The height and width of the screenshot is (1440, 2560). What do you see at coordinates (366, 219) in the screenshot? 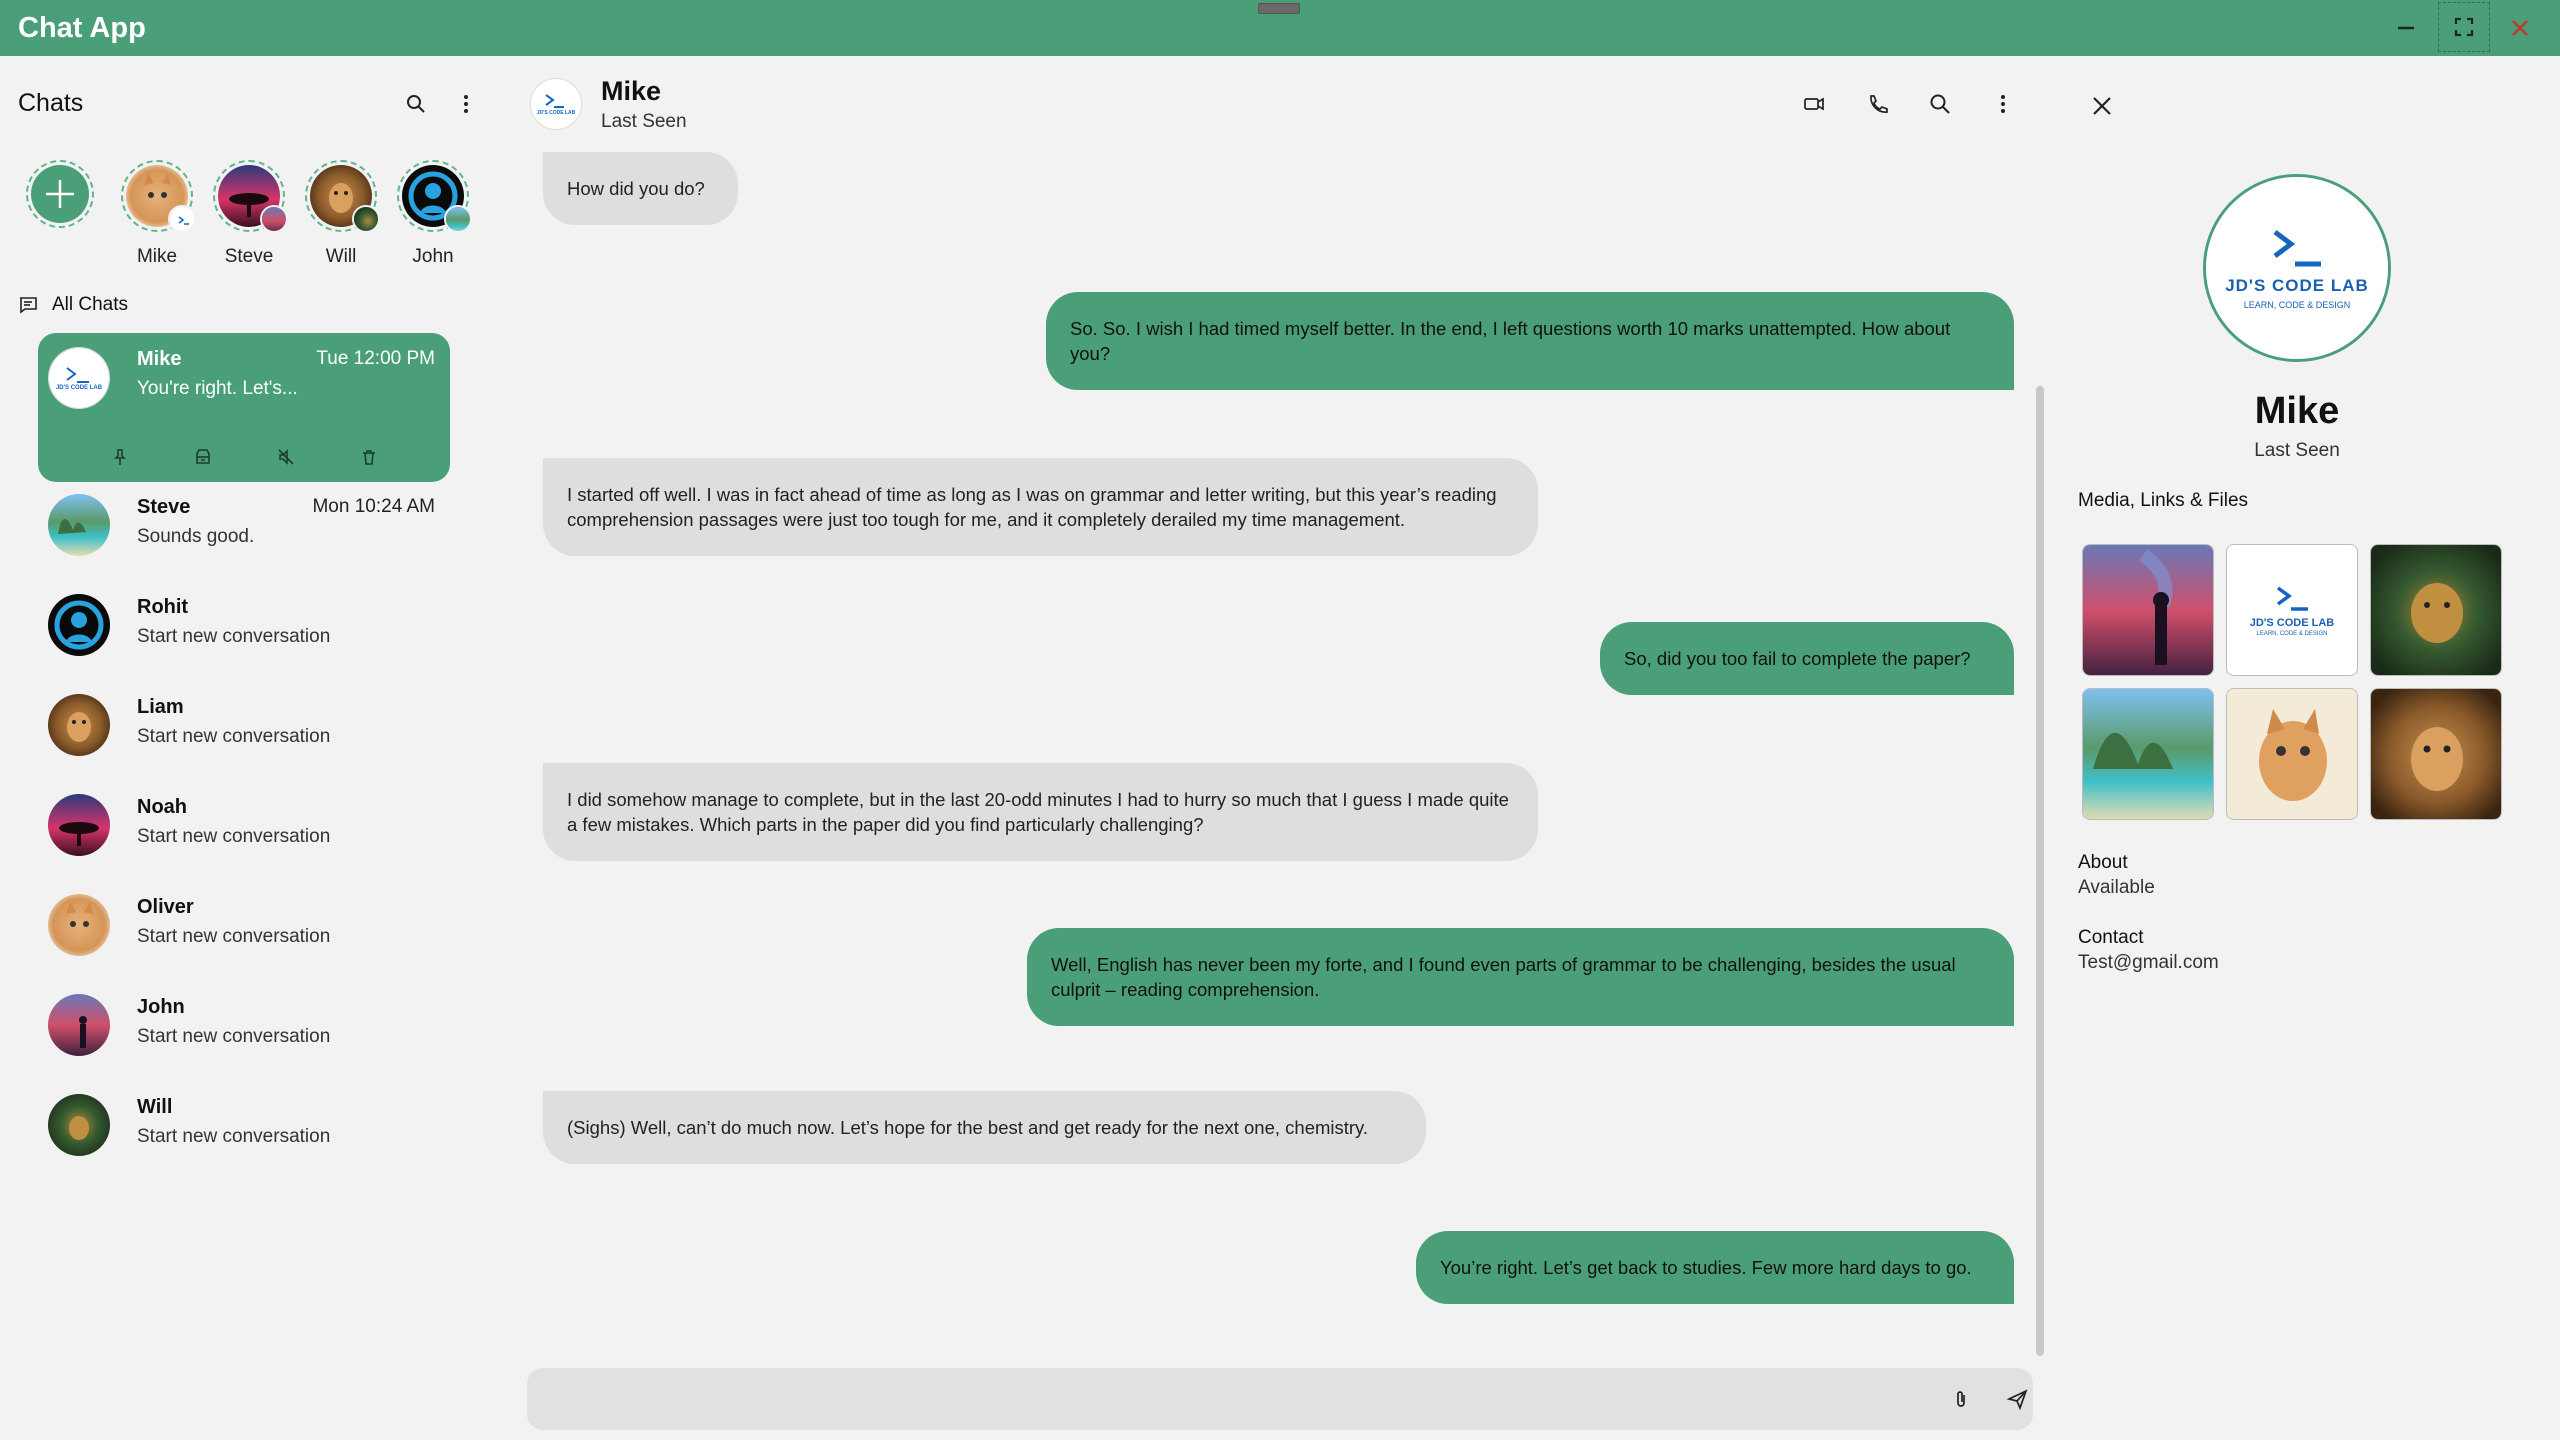
I see `jungle-badge` at bounding box center [366, 219].